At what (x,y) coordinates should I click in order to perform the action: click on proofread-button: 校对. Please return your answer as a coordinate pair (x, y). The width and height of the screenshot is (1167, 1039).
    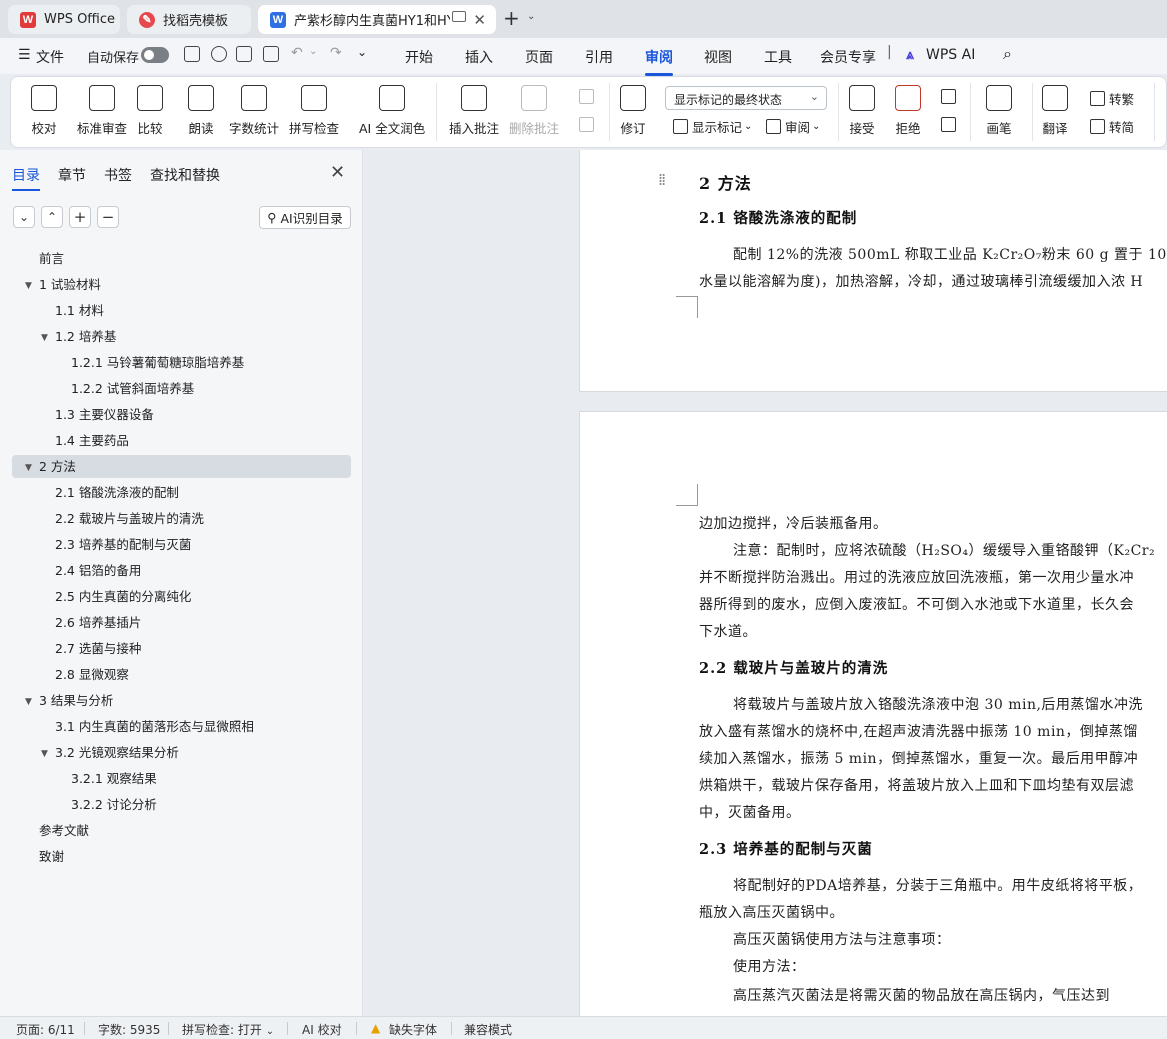
    Looking at the image, I should click on (44, 111).